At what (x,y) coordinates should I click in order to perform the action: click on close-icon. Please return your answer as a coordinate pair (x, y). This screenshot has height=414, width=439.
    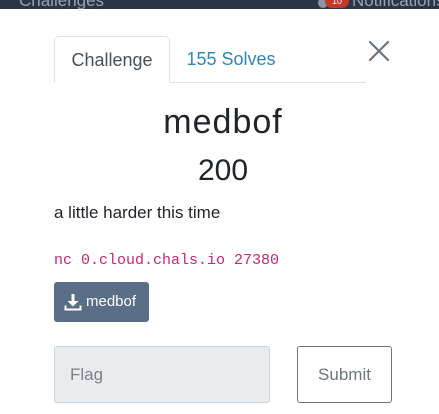
    Looking at the image, I should click on (379, 51).